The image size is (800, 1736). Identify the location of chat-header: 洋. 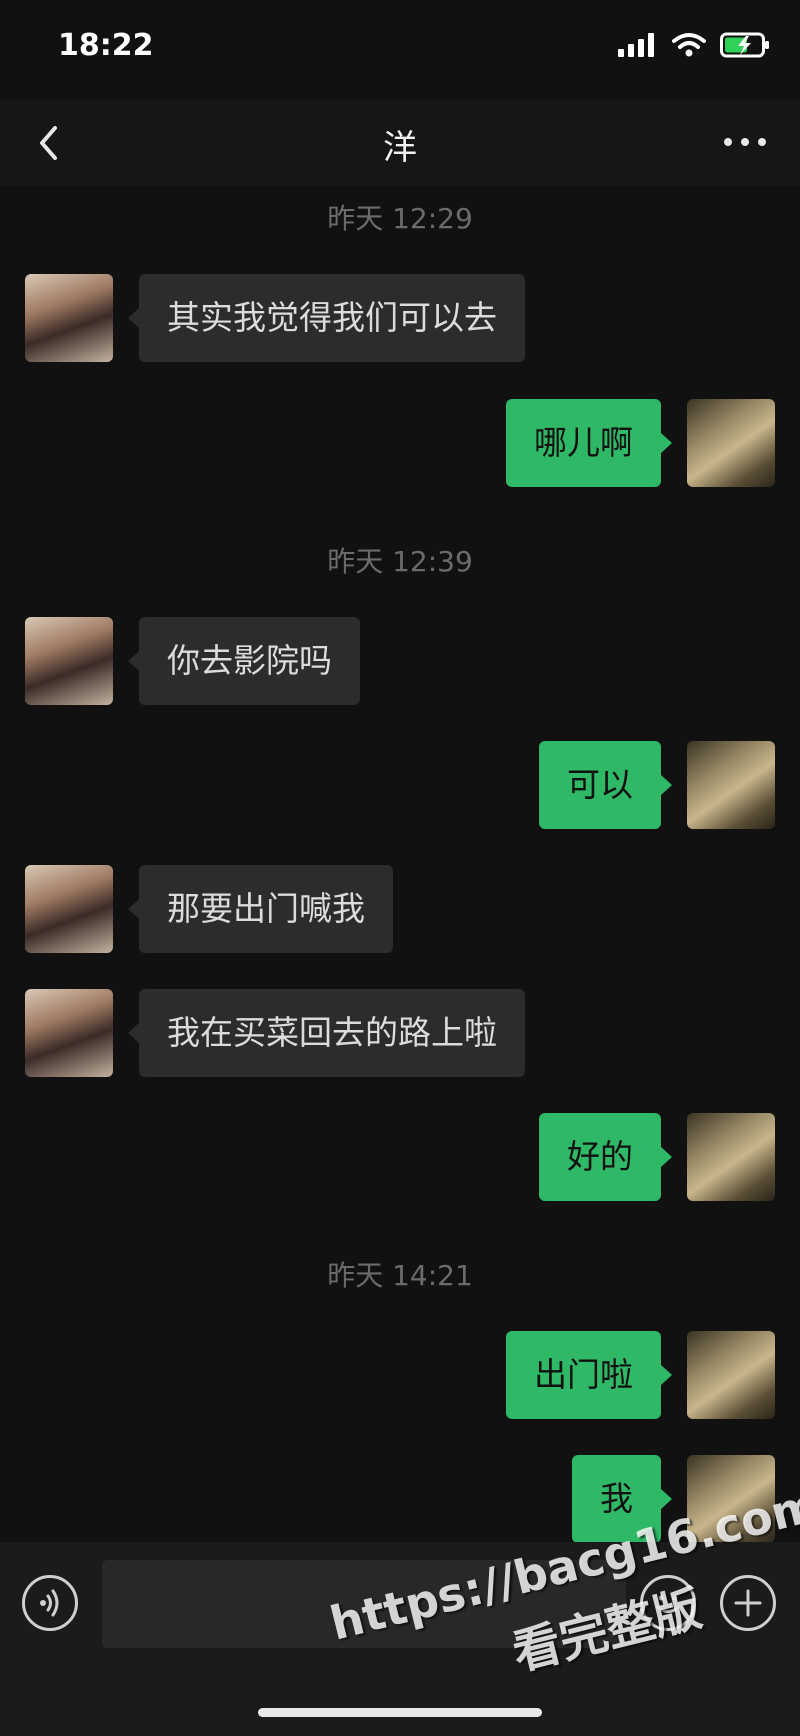
(400, 143).